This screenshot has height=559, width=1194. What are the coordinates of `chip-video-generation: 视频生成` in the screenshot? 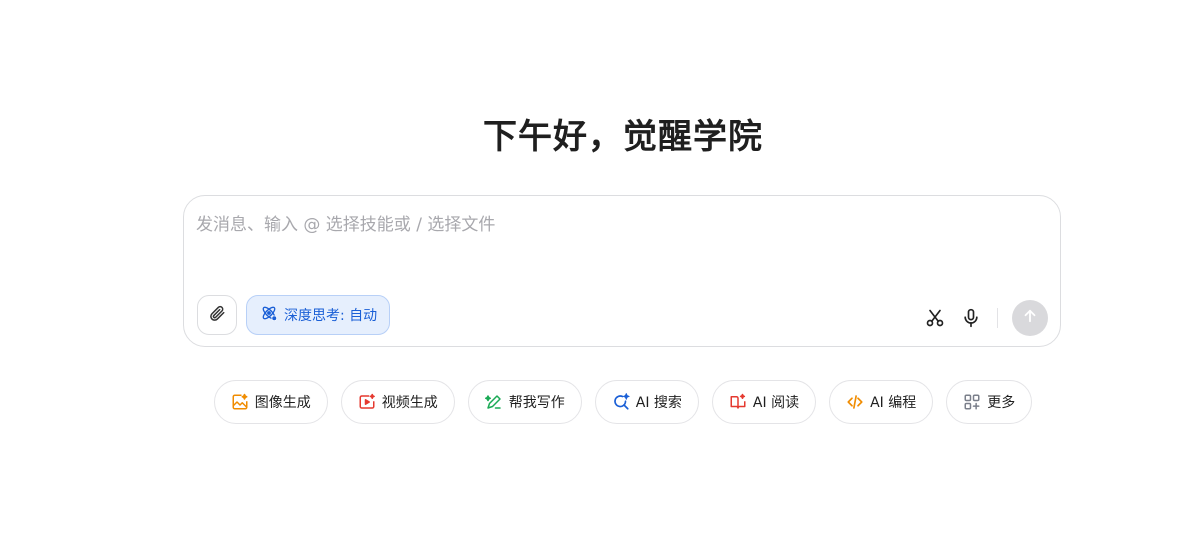 It's located at (397, 402).